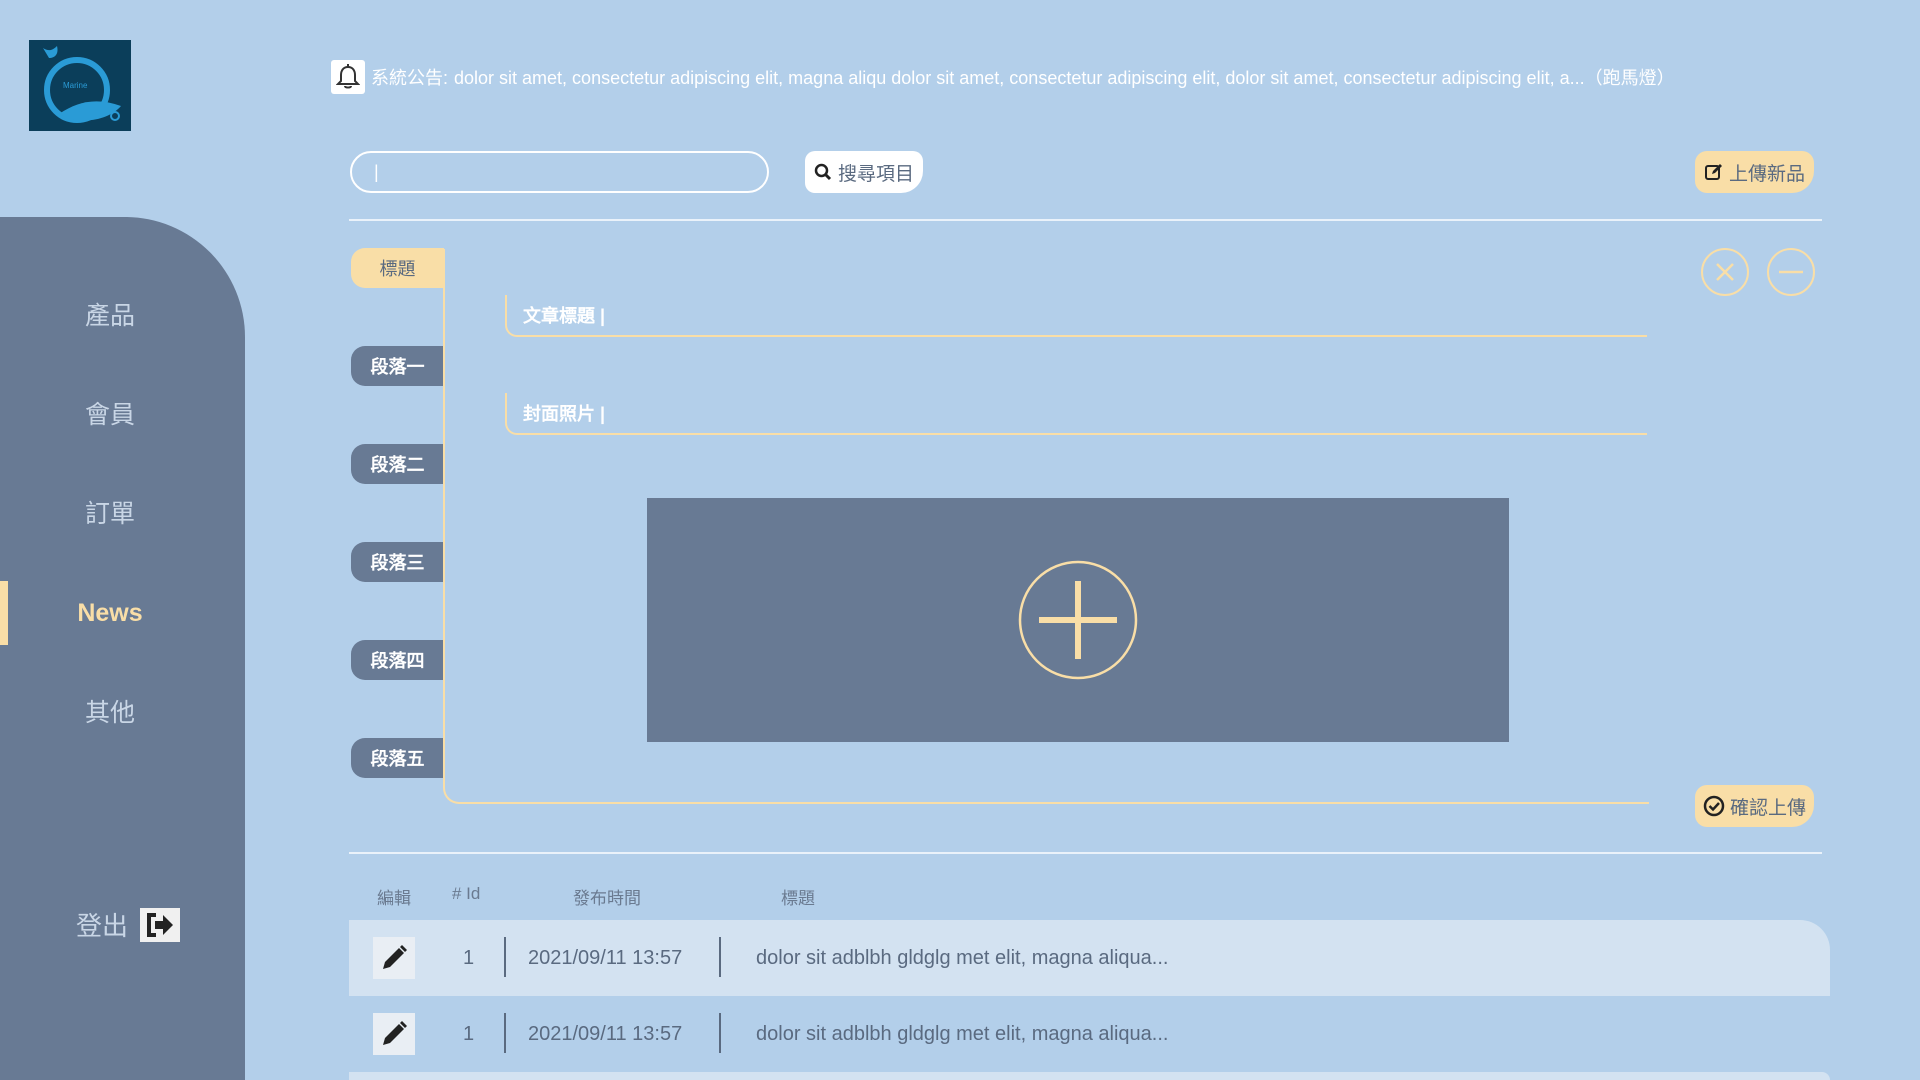 This screenshot has height=1080, width=1920. What do you see at coordinates (1085, 220) in the screenshot?
I see `divider-top` at bounding box center [1085, 220].